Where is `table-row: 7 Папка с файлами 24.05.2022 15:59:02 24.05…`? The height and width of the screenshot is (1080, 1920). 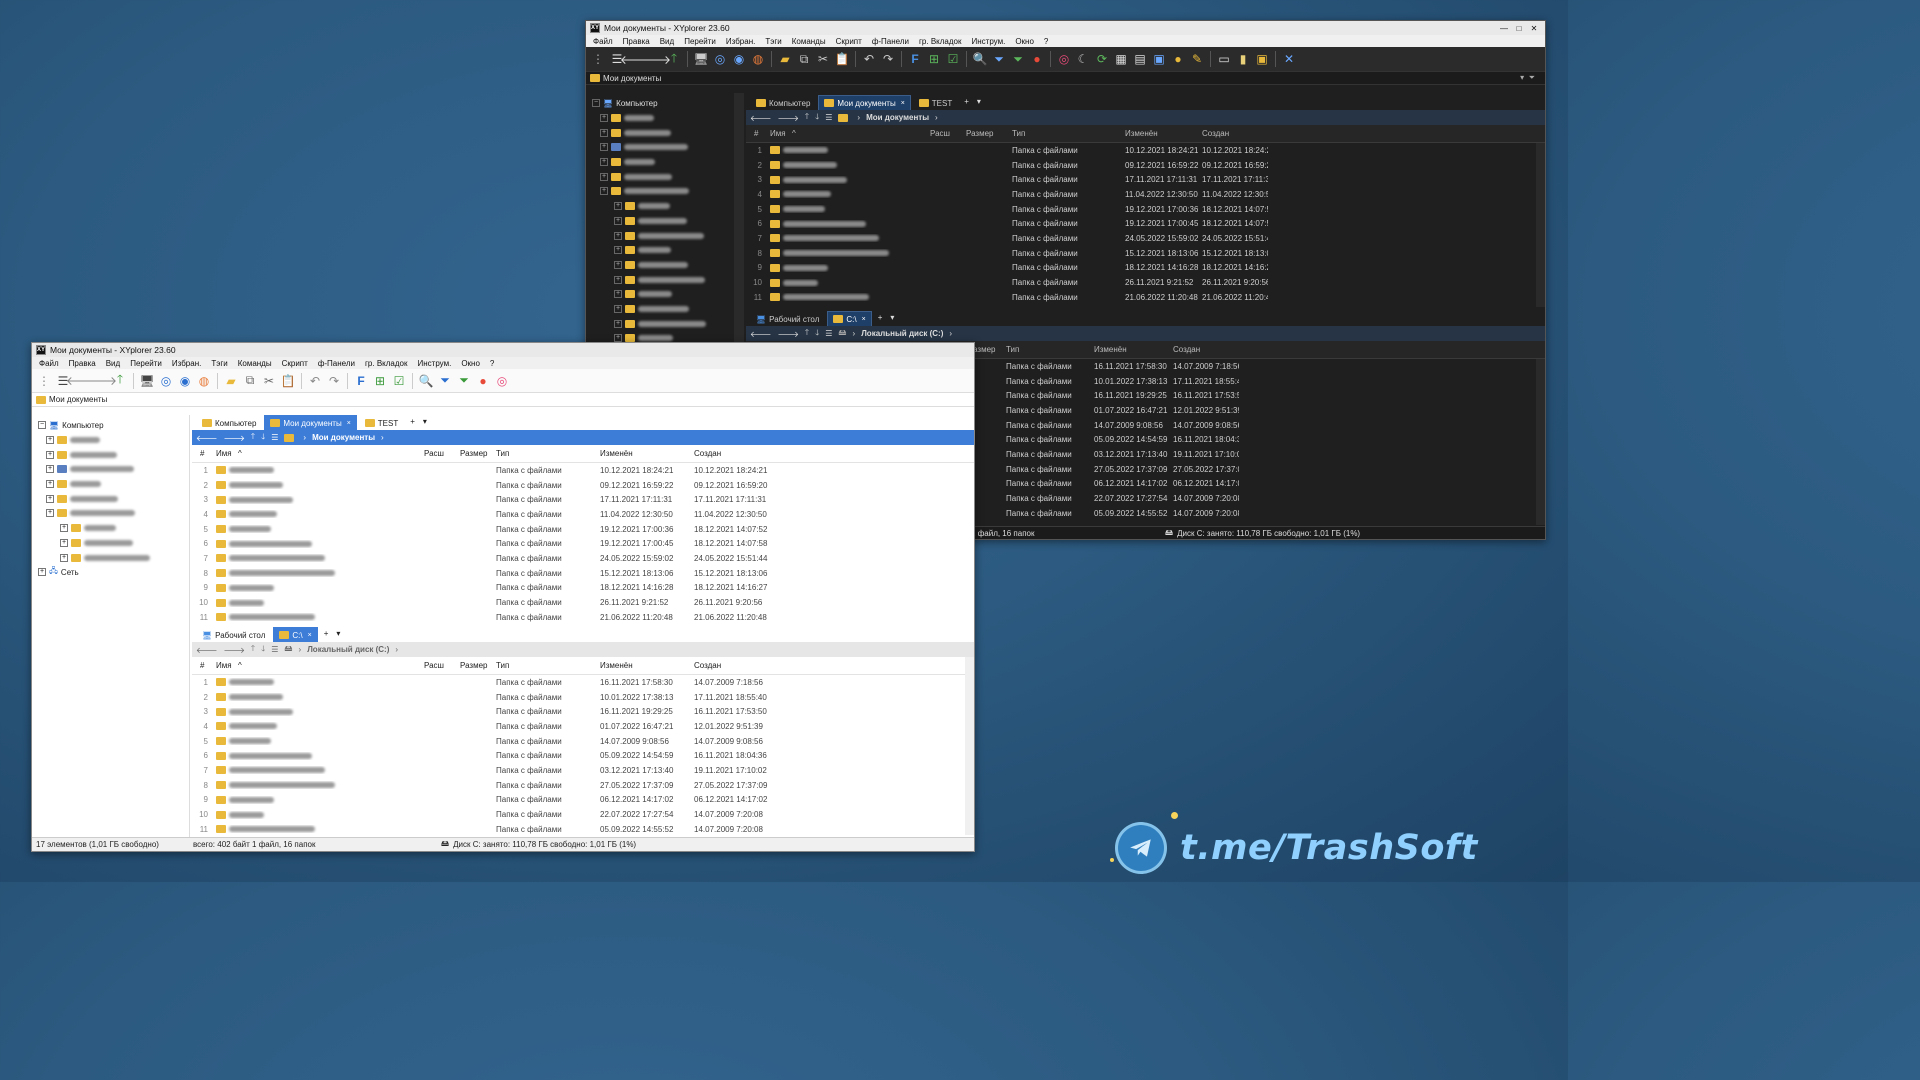 table-row: 7 Папка с файлами 24.05.2022 15:59:02 24.05… is located at coordinates (583, 558).